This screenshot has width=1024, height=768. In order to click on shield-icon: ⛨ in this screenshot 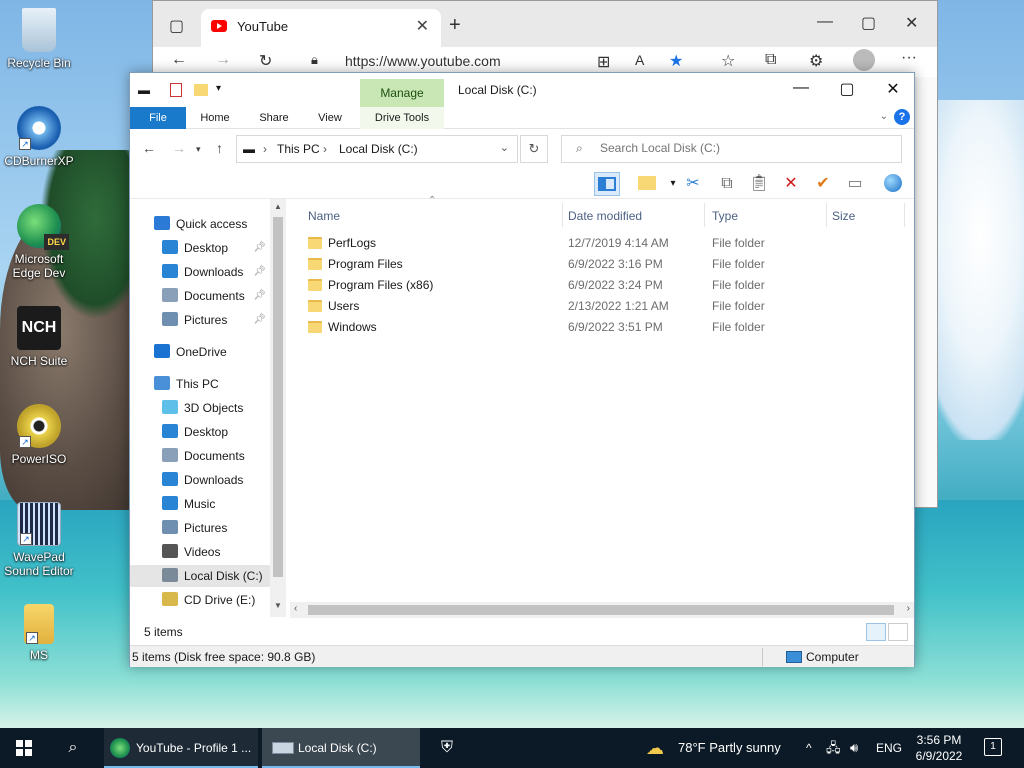, I will do `click(447, 748)`.